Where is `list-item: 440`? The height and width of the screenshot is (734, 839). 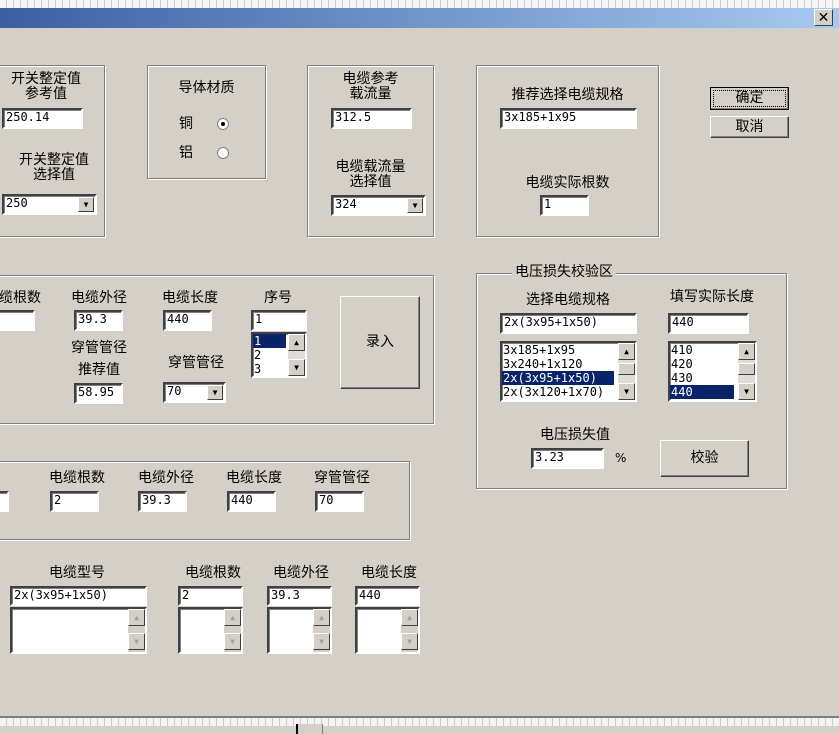 list-item: 440 is located at coordinates (702, 392).